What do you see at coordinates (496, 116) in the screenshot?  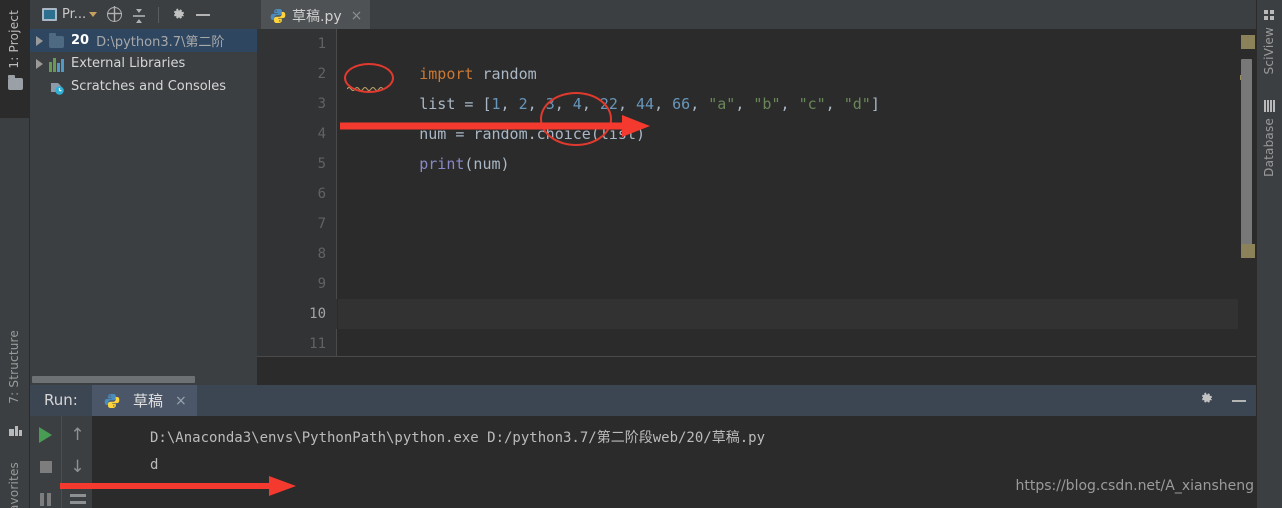 I see `code-line-3: num = random.choice(list)` at bounding box center [496, 116].